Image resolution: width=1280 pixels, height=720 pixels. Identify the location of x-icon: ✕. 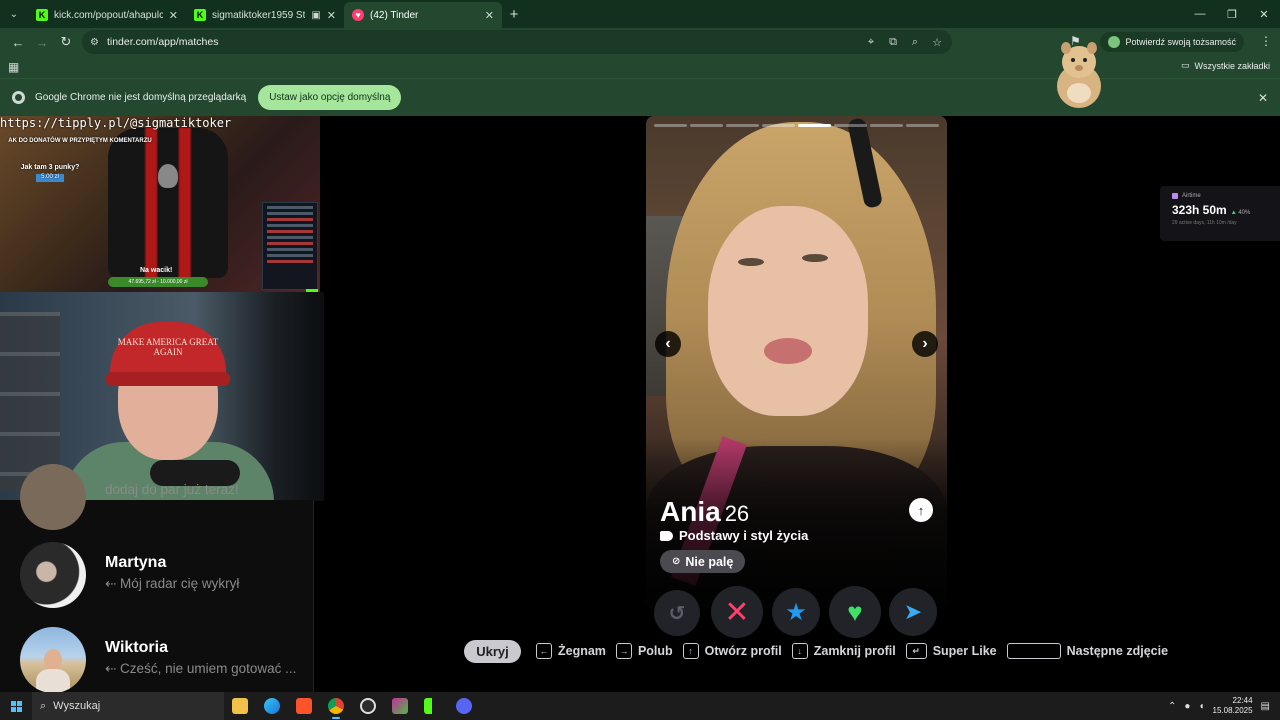
(737, 612).